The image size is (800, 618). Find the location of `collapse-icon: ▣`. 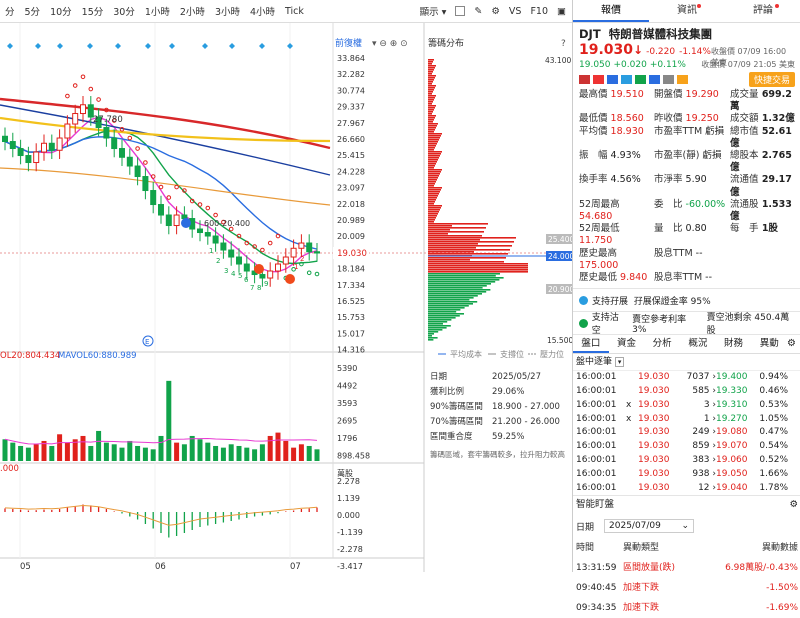

collapse-icon: ▣ is located at coordinates (561, 11).